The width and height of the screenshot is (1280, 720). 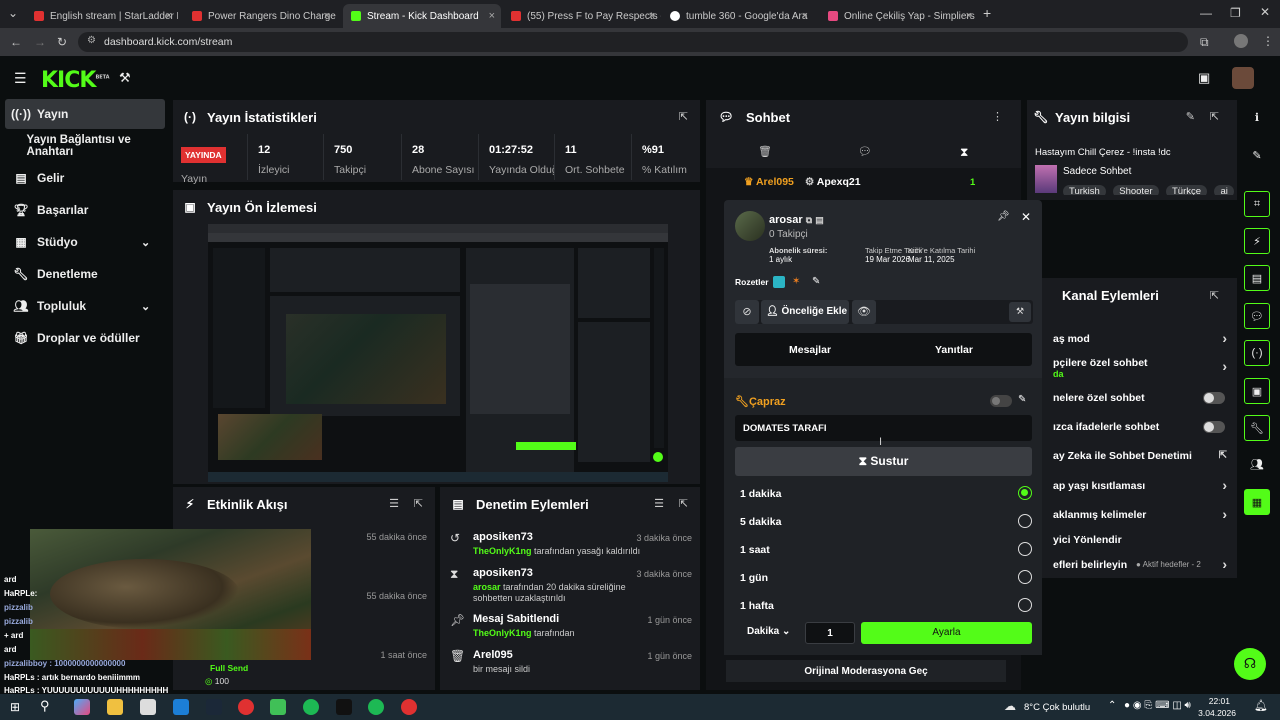 What do you see at coordinates (1268, 41) in the screenshot?
I see `browser-menu-icon: ⋮` at bounding box center [1268, 41].